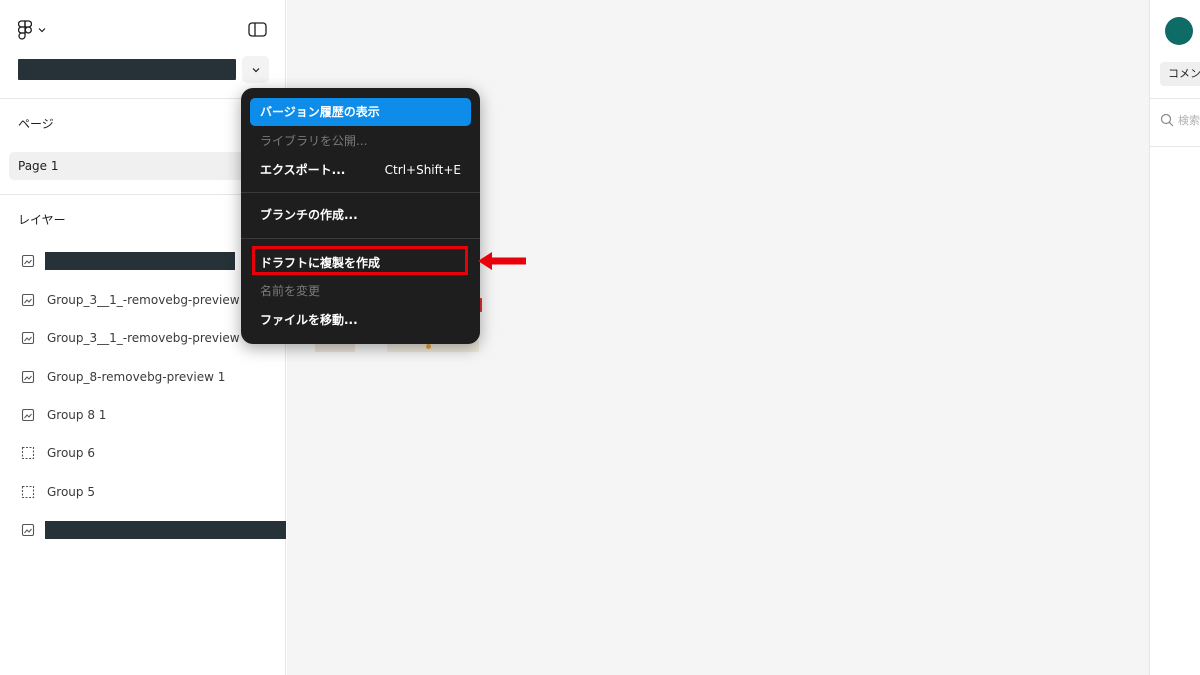 The width and height of the screenshot is (1200, 675). I want to click on layer-row: Group 6, so click(143, 453).